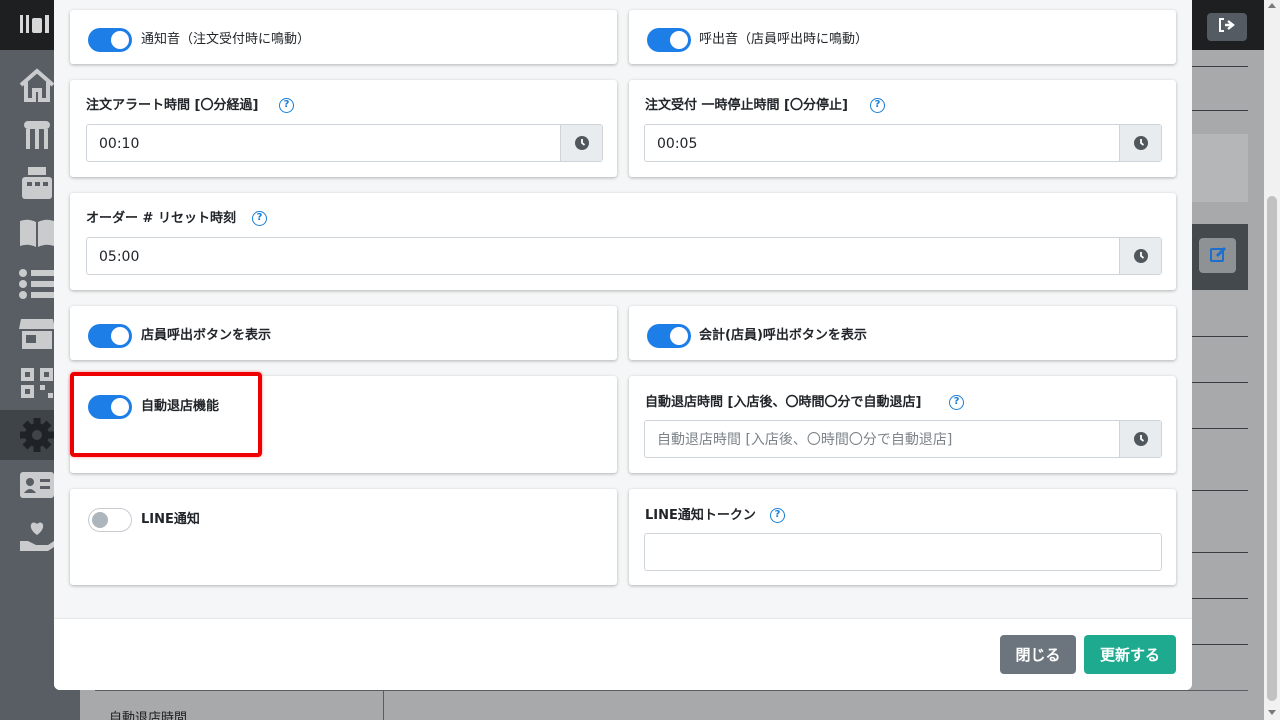 The image size is (1280, 720). I want to click on checkout-call-button-label: 会計(店員)呼出ボタンを表示, so click(783, 335).